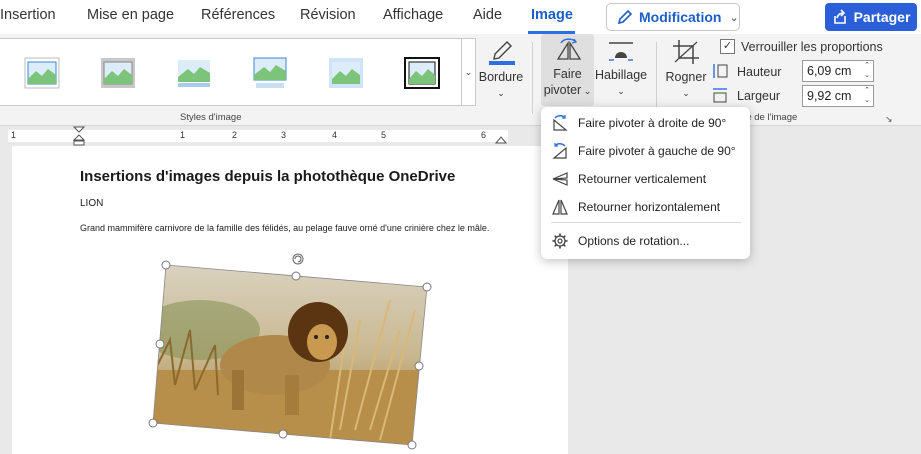 The height and width of the screenshot is (454, 921). What do you see at coordinates (298, 259) in the screenshot?
I see `rotation-handle-icon` at bounding box center [298, 259].